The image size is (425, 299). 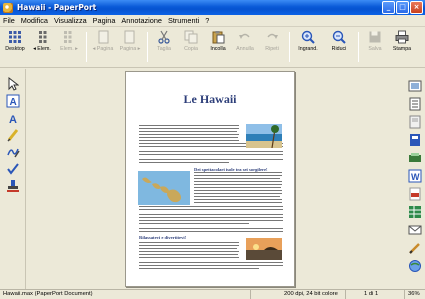 I want to click on annotation-toolbar: A A, so click(x=13, y=179).